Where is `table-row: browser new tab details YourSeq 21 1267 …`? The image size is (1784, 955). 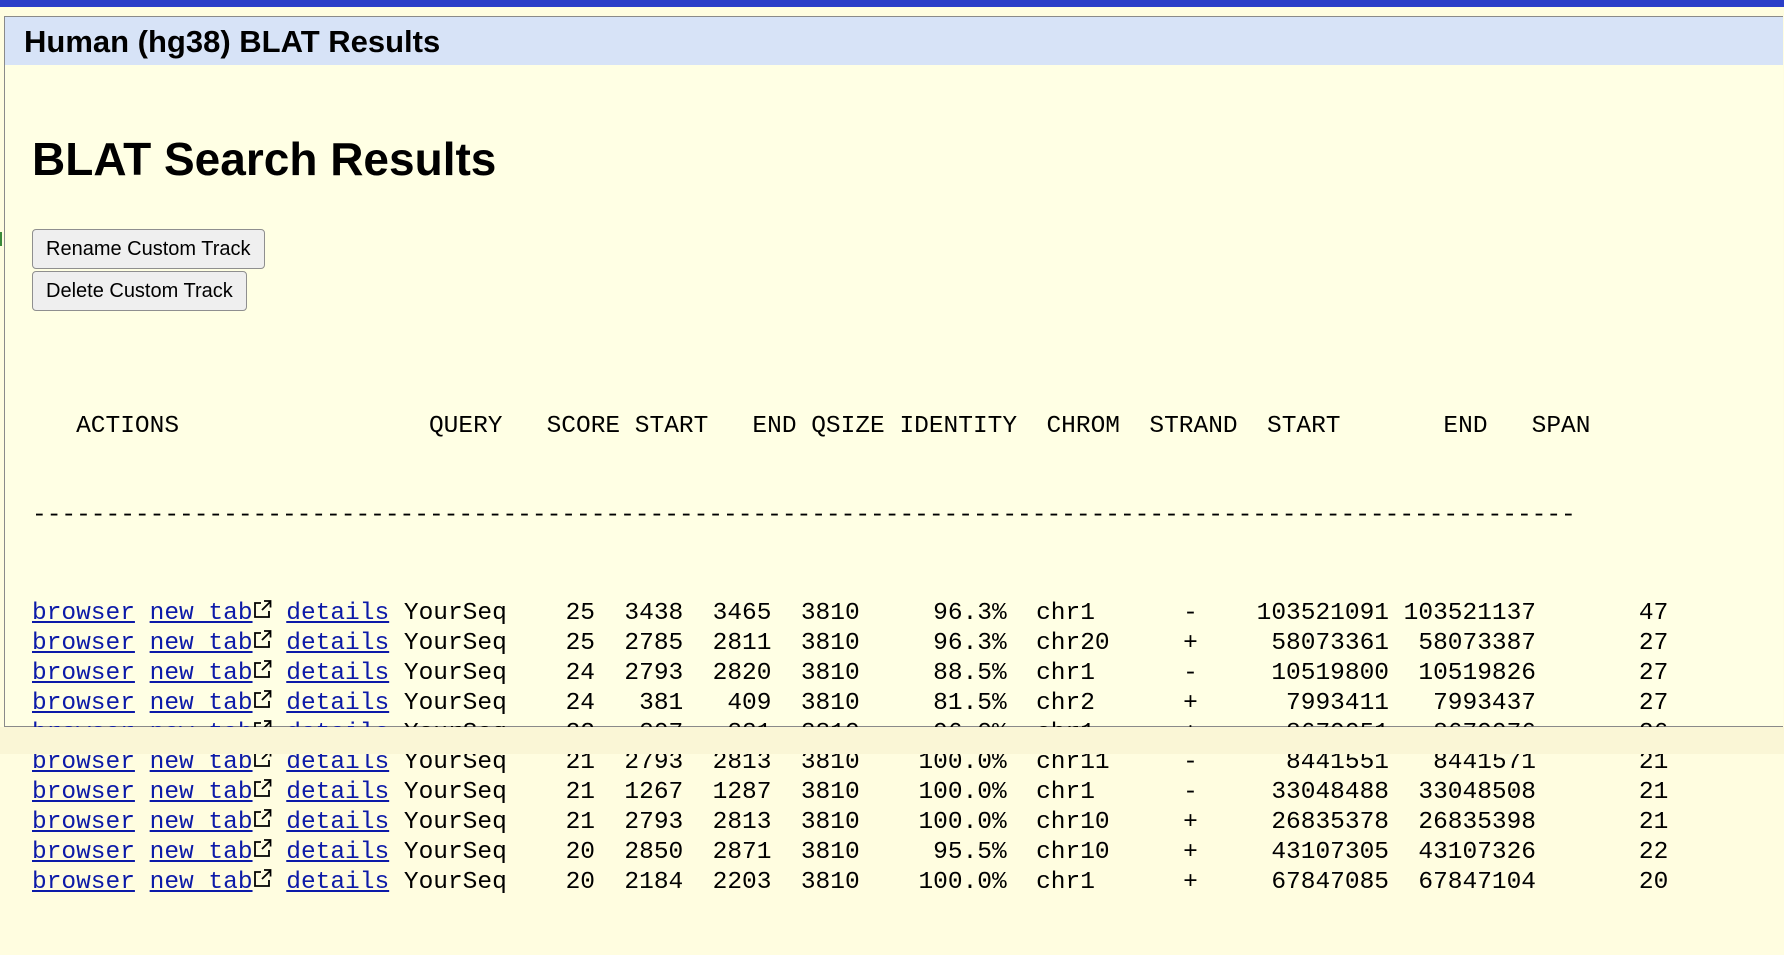 table-row: browser new tab details YourSeq 21 1267 … is located at coordinates (850, 791).